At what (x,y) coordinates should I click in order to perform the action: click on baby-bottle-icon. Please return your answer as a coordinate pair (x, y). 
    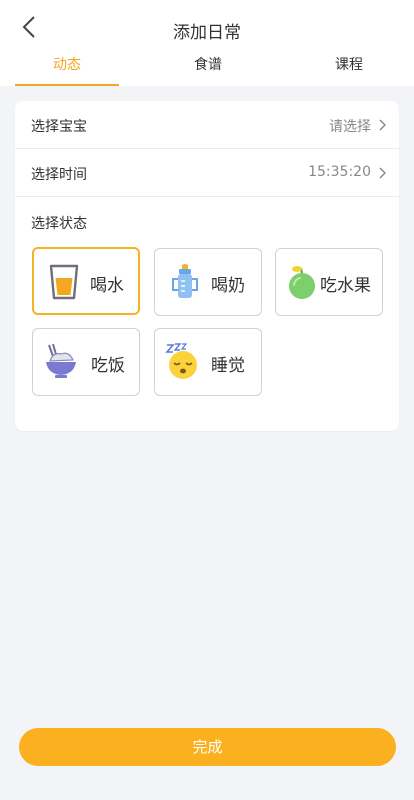
    Looking at the image, I should click on (185, 281).